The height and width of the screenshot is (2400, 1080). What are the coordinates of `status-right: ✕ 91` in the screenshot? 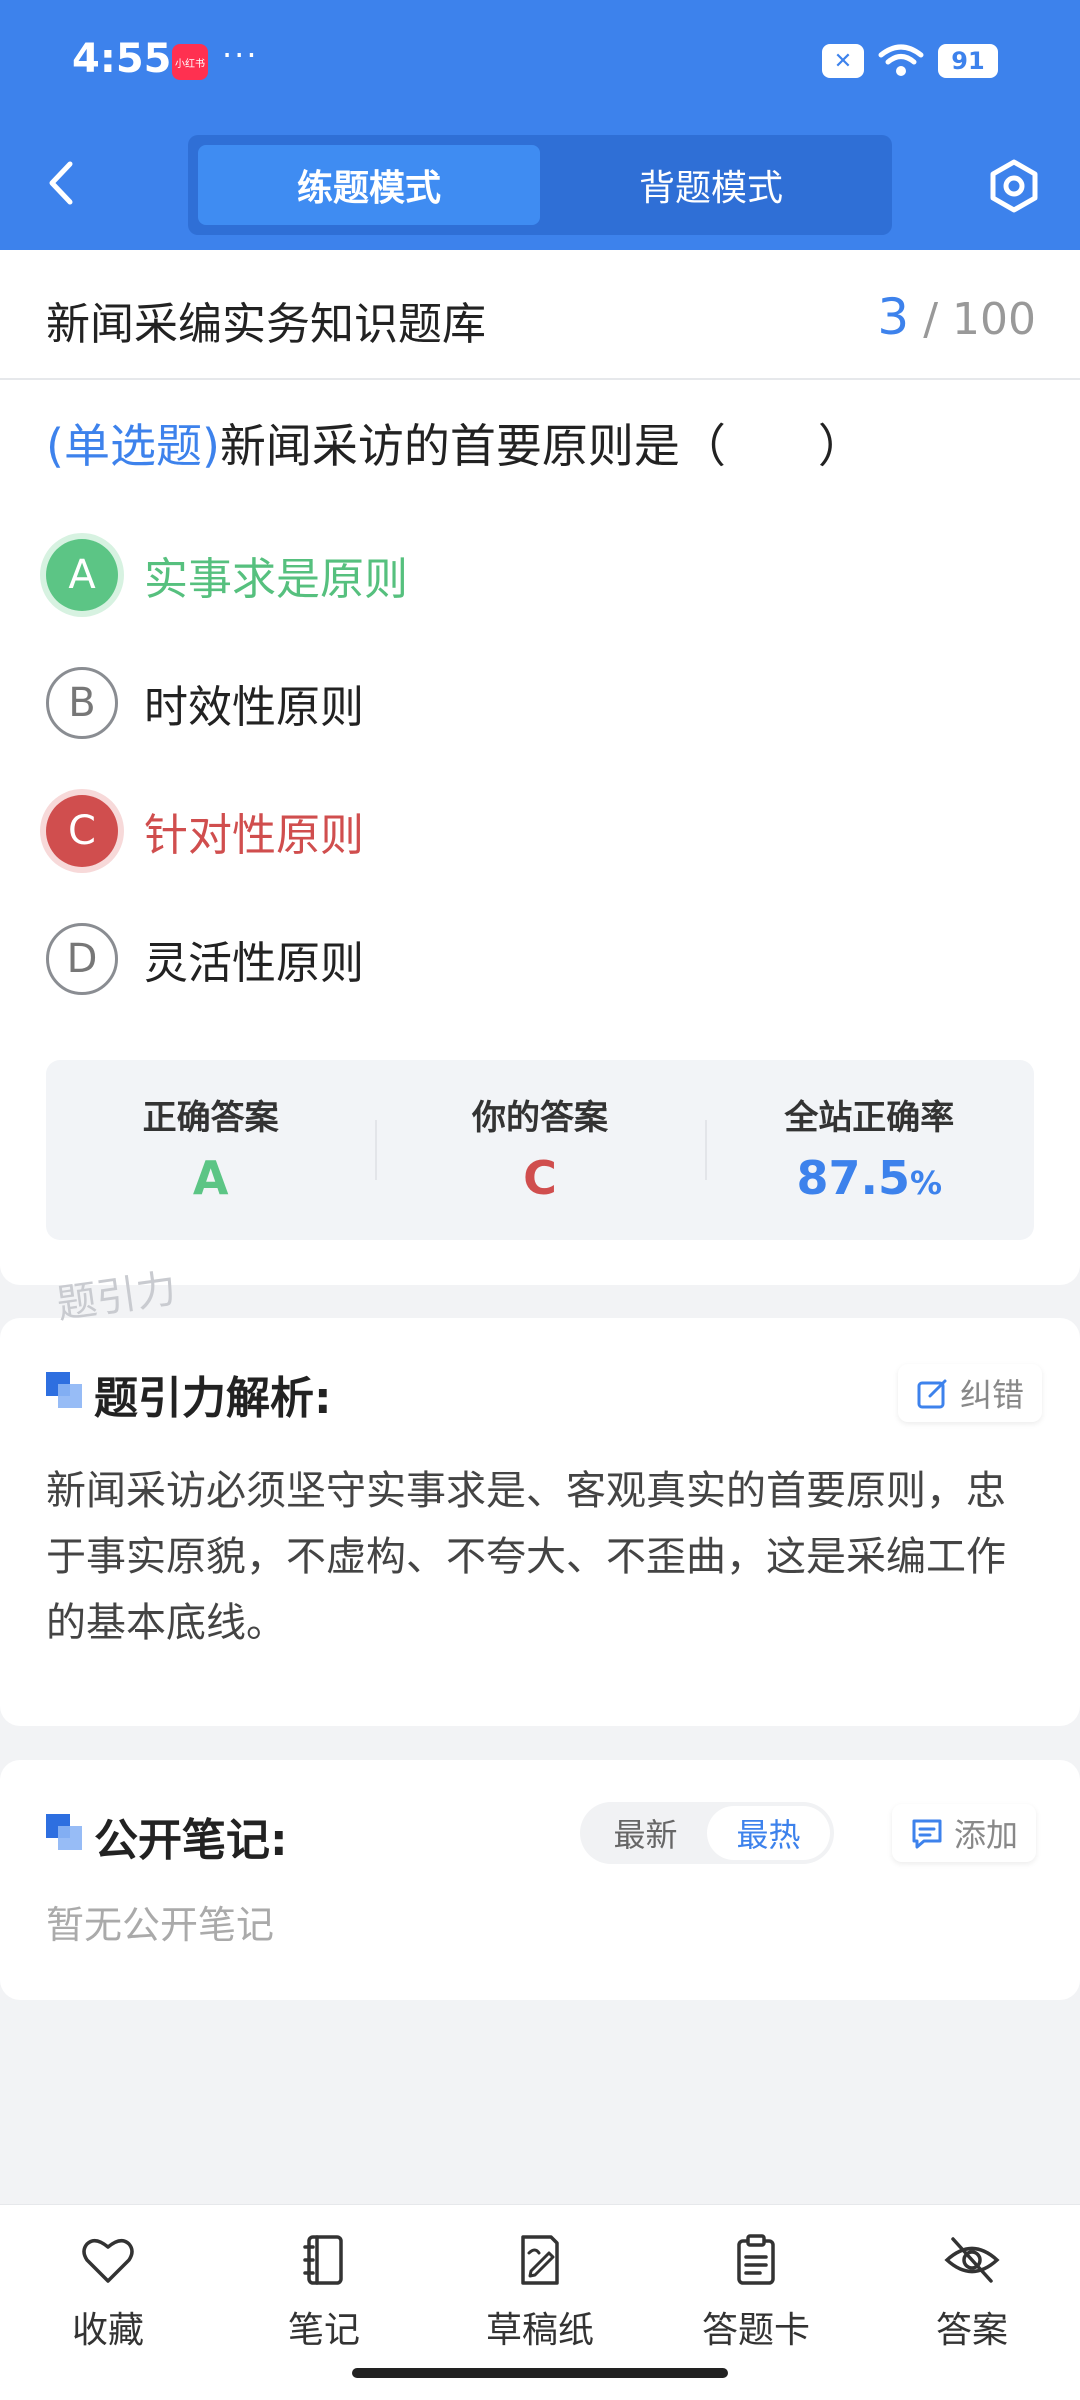 It's located at (910, 61).